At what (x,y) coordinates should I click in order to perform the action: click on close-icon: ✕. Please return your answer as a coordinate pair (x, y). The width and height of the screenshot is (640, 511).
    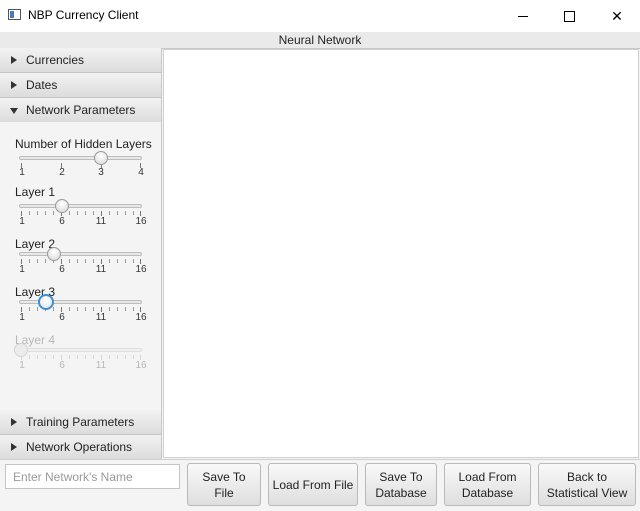
    Looking at the image, I should click on (617, 15).